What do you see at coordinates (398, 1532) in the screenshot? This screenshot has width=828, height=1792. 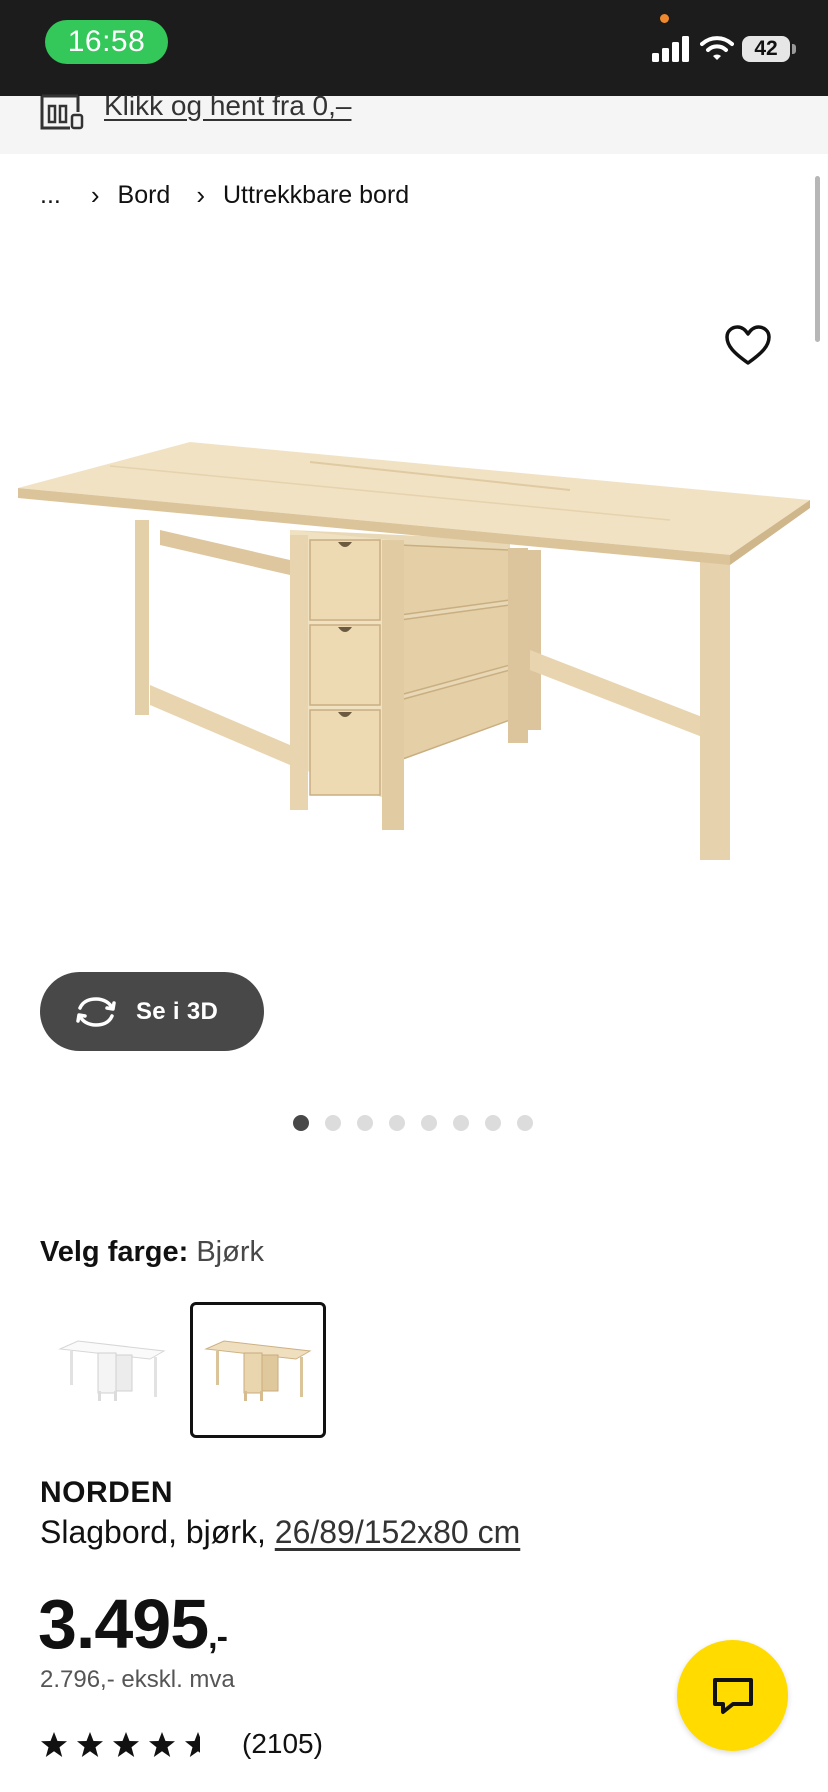 I see `product-dimensions-link: 26/89/152x80 cm` at bounding box center [398, 1532].